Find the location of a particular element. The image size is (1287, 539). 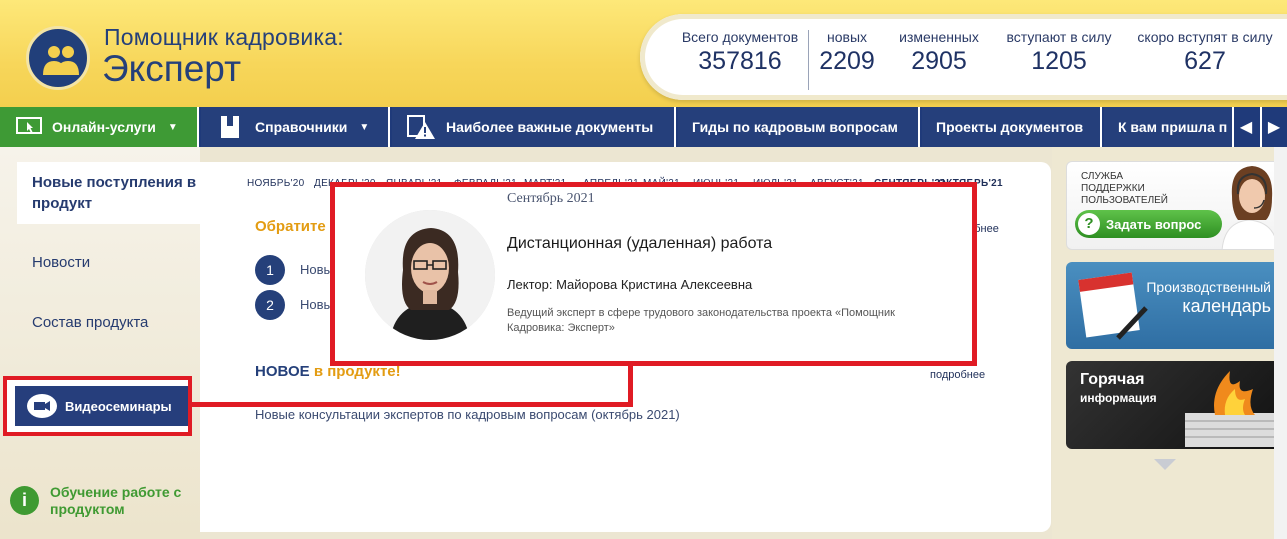

stat-value: 2209 is located at coordinates (847, 61).